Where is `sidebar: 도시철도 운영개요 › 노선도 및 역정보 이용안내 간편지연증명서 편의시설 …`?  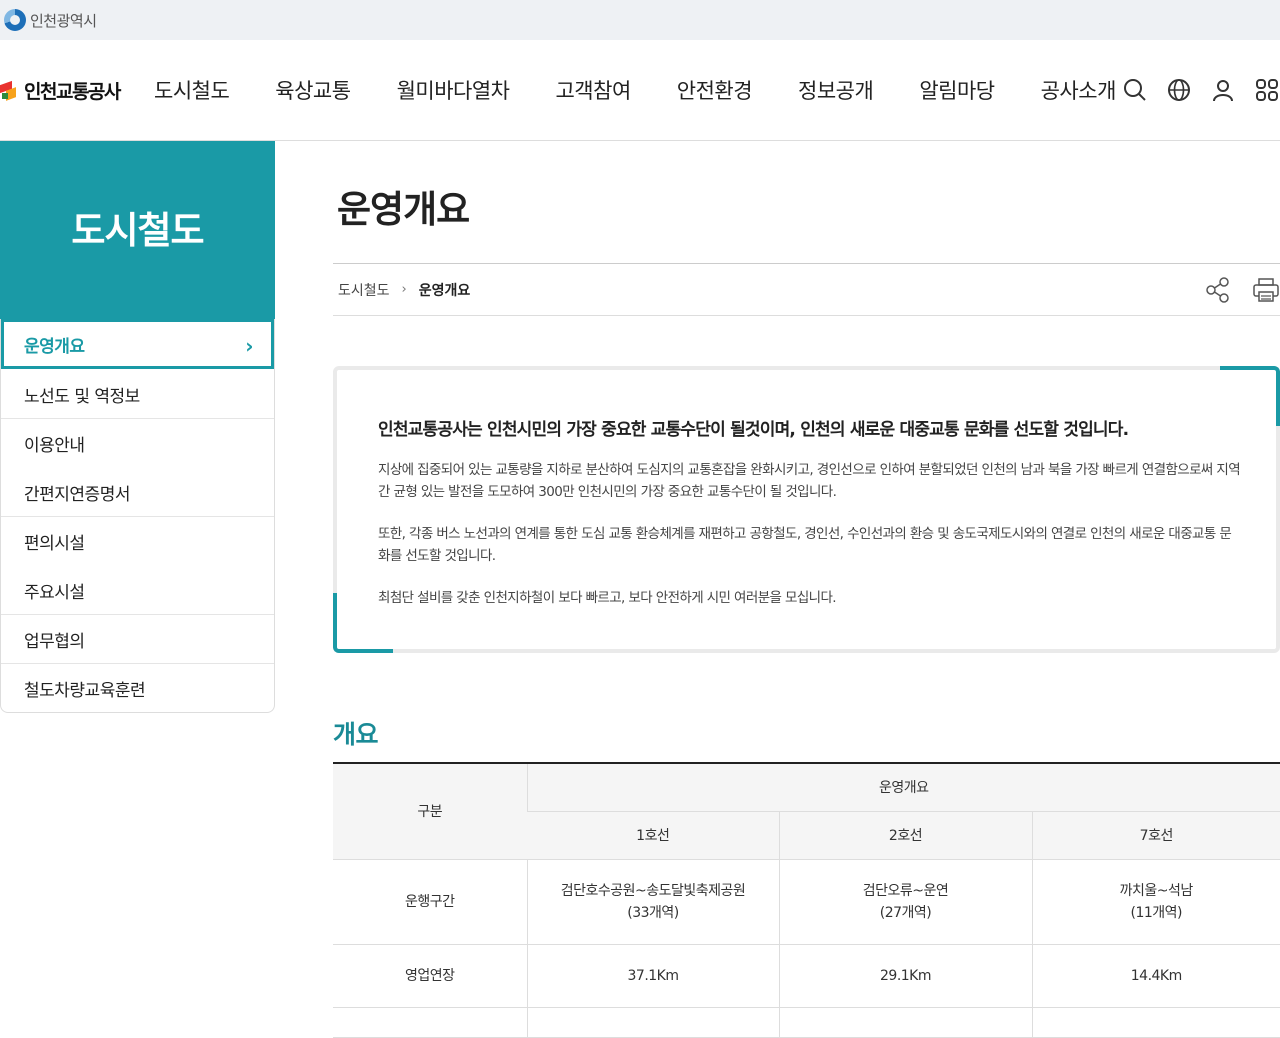 sidebar: 도시철도 운영개요 › 노선도 및 역정보 이용안내 간편지연증명서 편의시설 … is located at coordinates (137, 427).